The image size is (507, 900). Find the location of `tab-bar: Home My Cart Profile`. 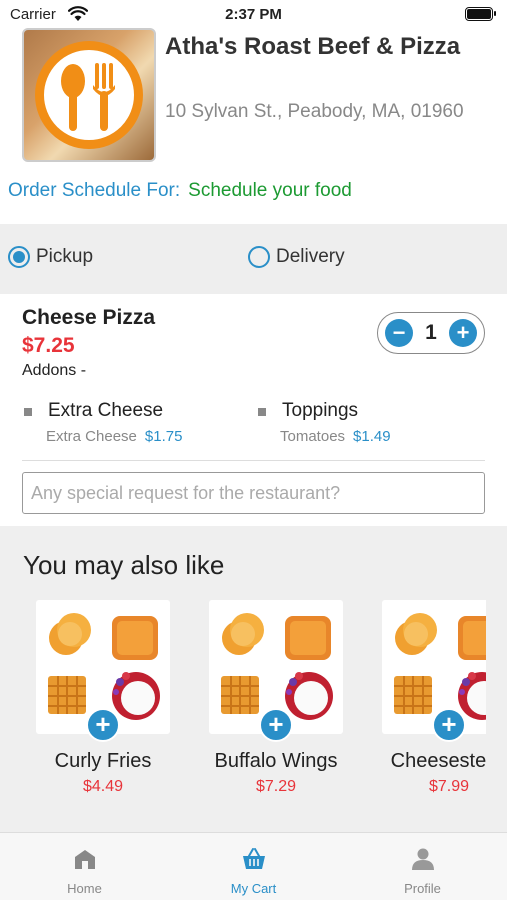

tab-bar: Home My Cart Profile is located at coordinates (253, 866).